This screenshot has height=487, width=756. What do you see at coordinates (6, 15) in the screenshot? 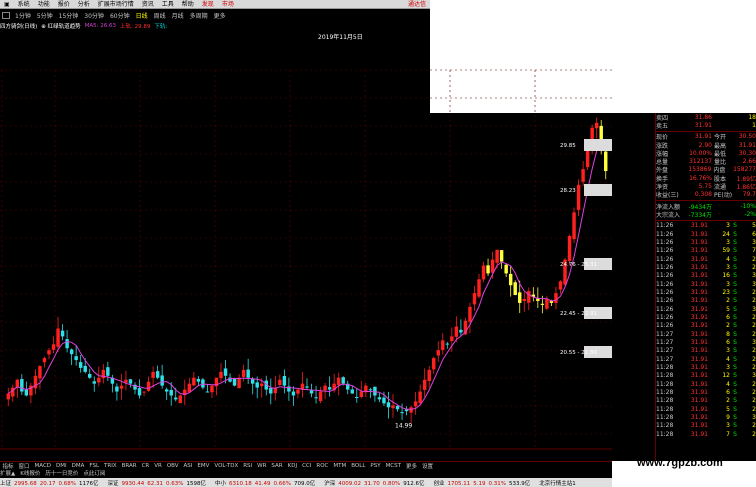
I see `layout-icon` at bounding box center [6, 15].